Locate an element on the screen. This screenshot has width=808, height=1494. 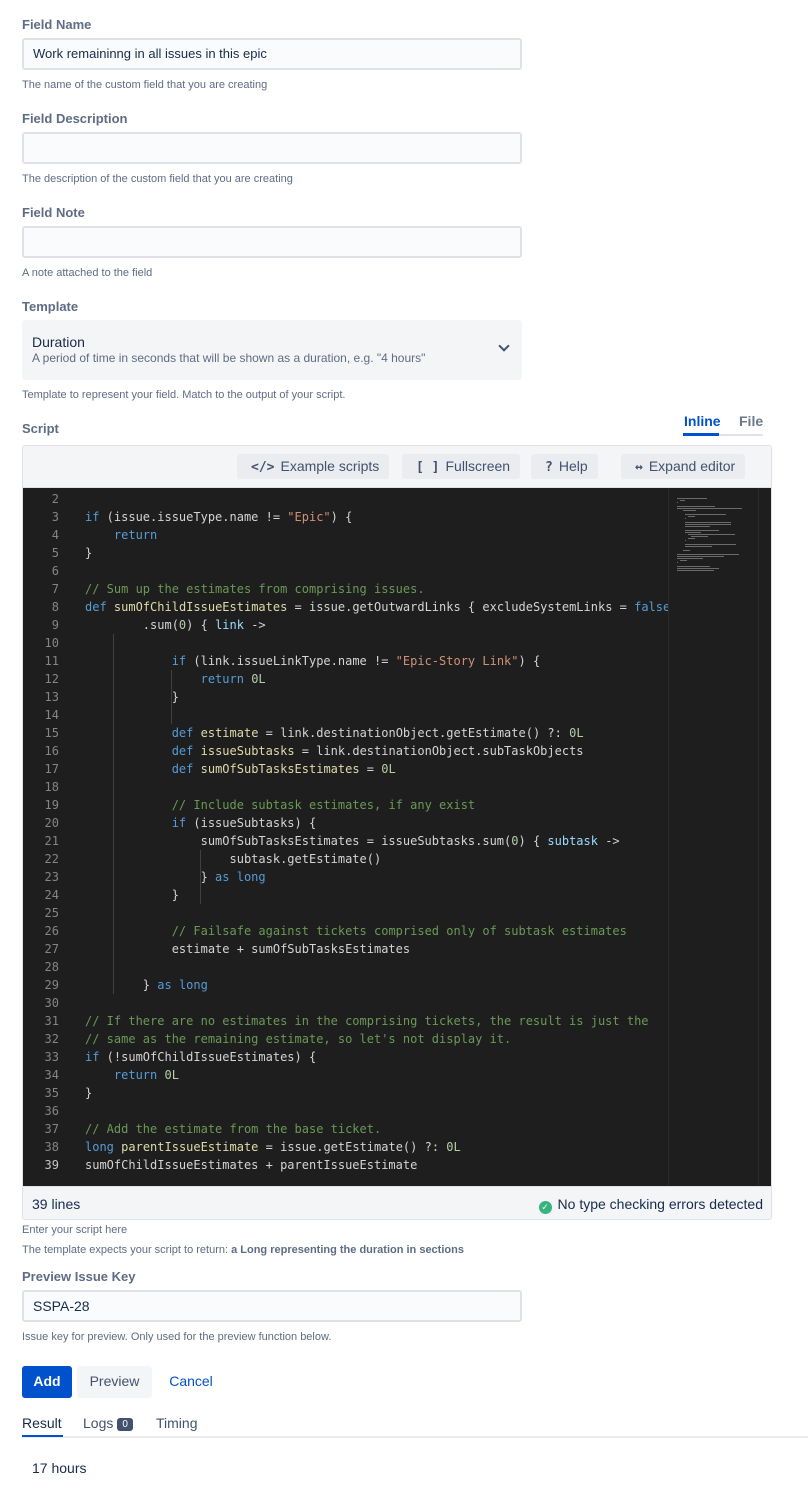
result-tab-active-indicator is located at coordinates (42, 1436).